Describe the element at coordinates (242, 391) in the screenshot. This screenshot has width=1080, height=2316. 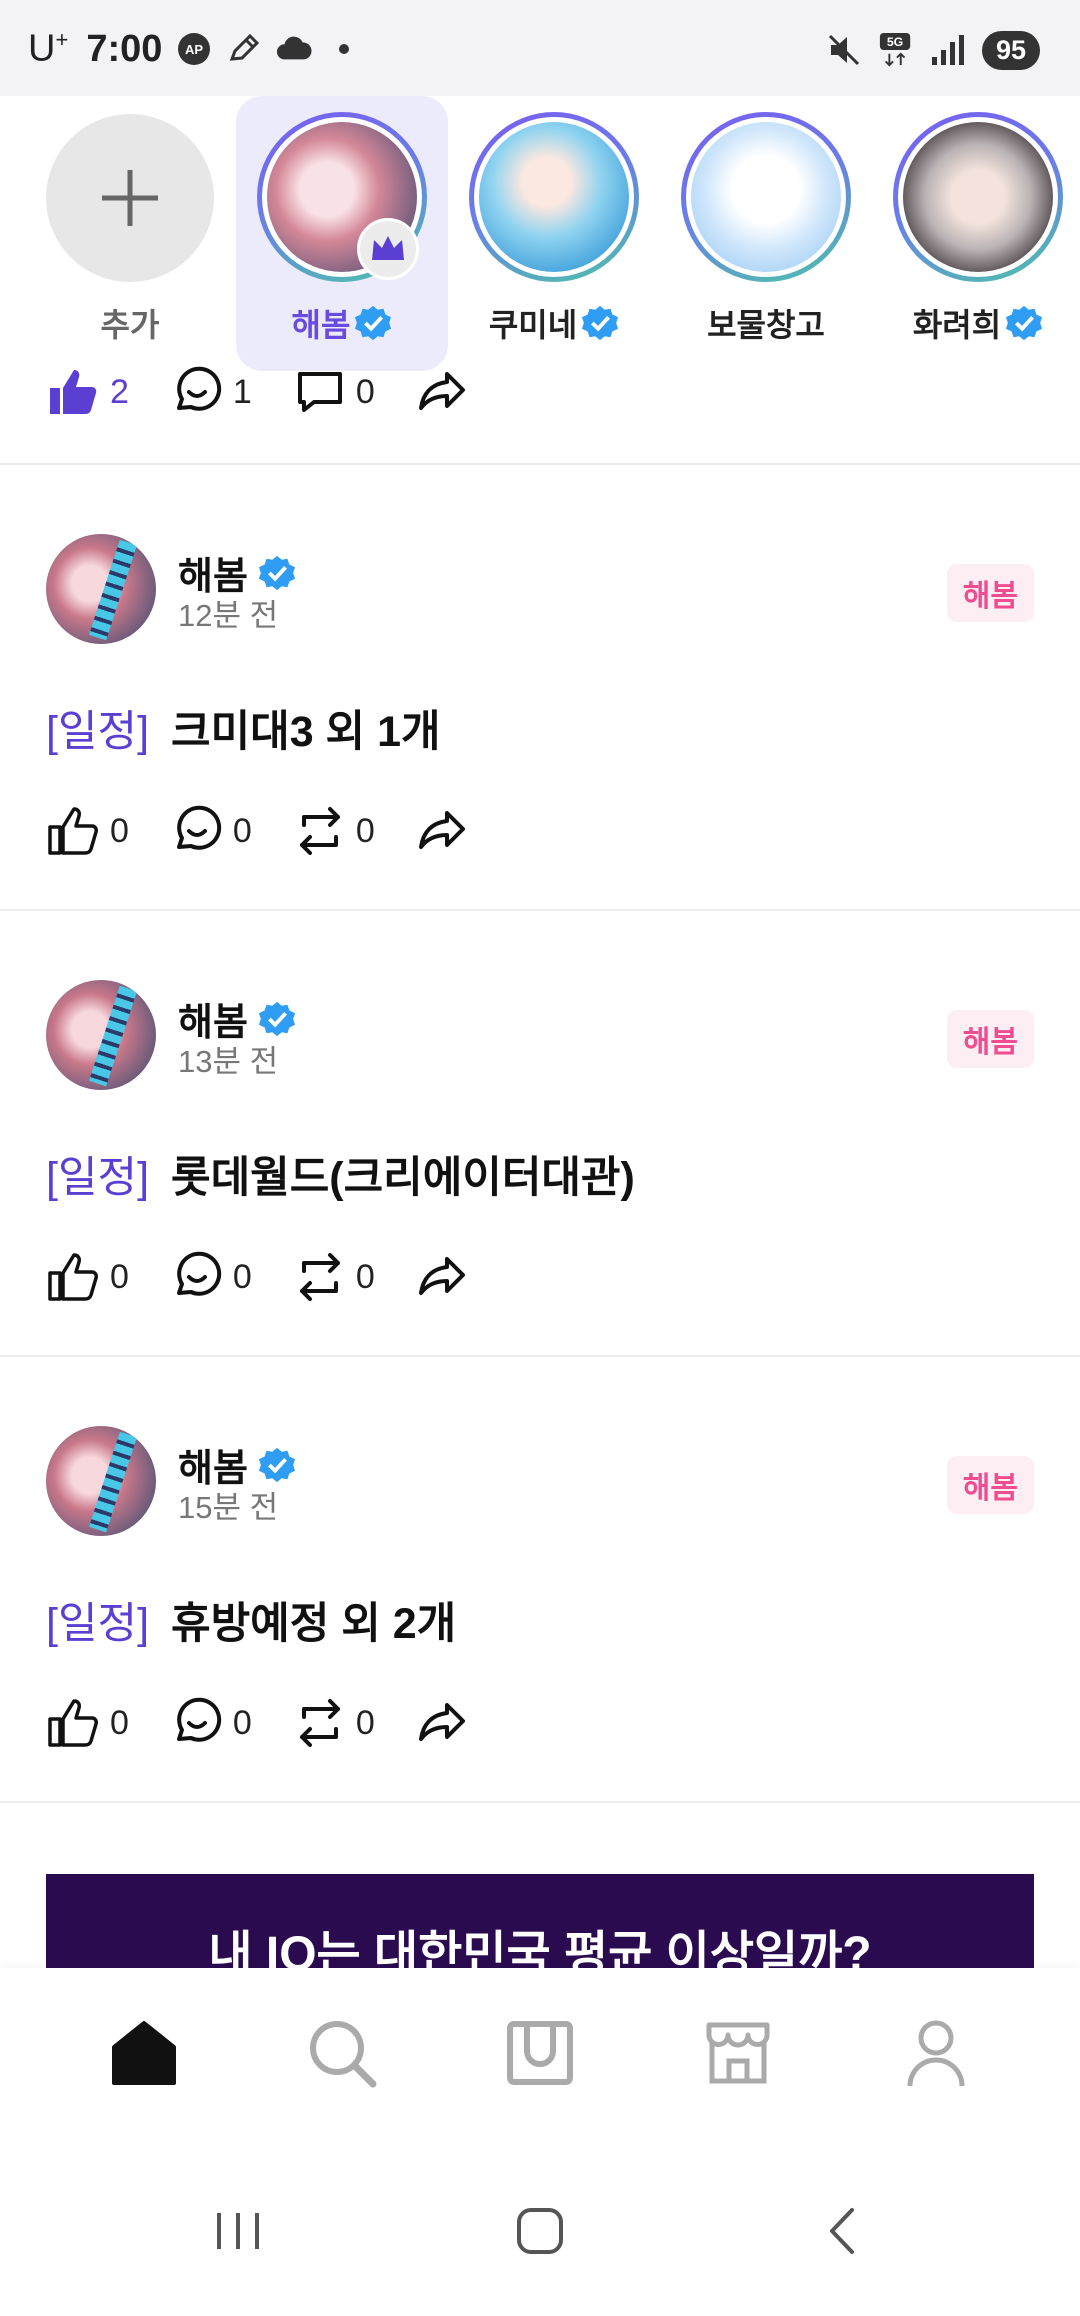
I see `comment-count: 1` at that location.